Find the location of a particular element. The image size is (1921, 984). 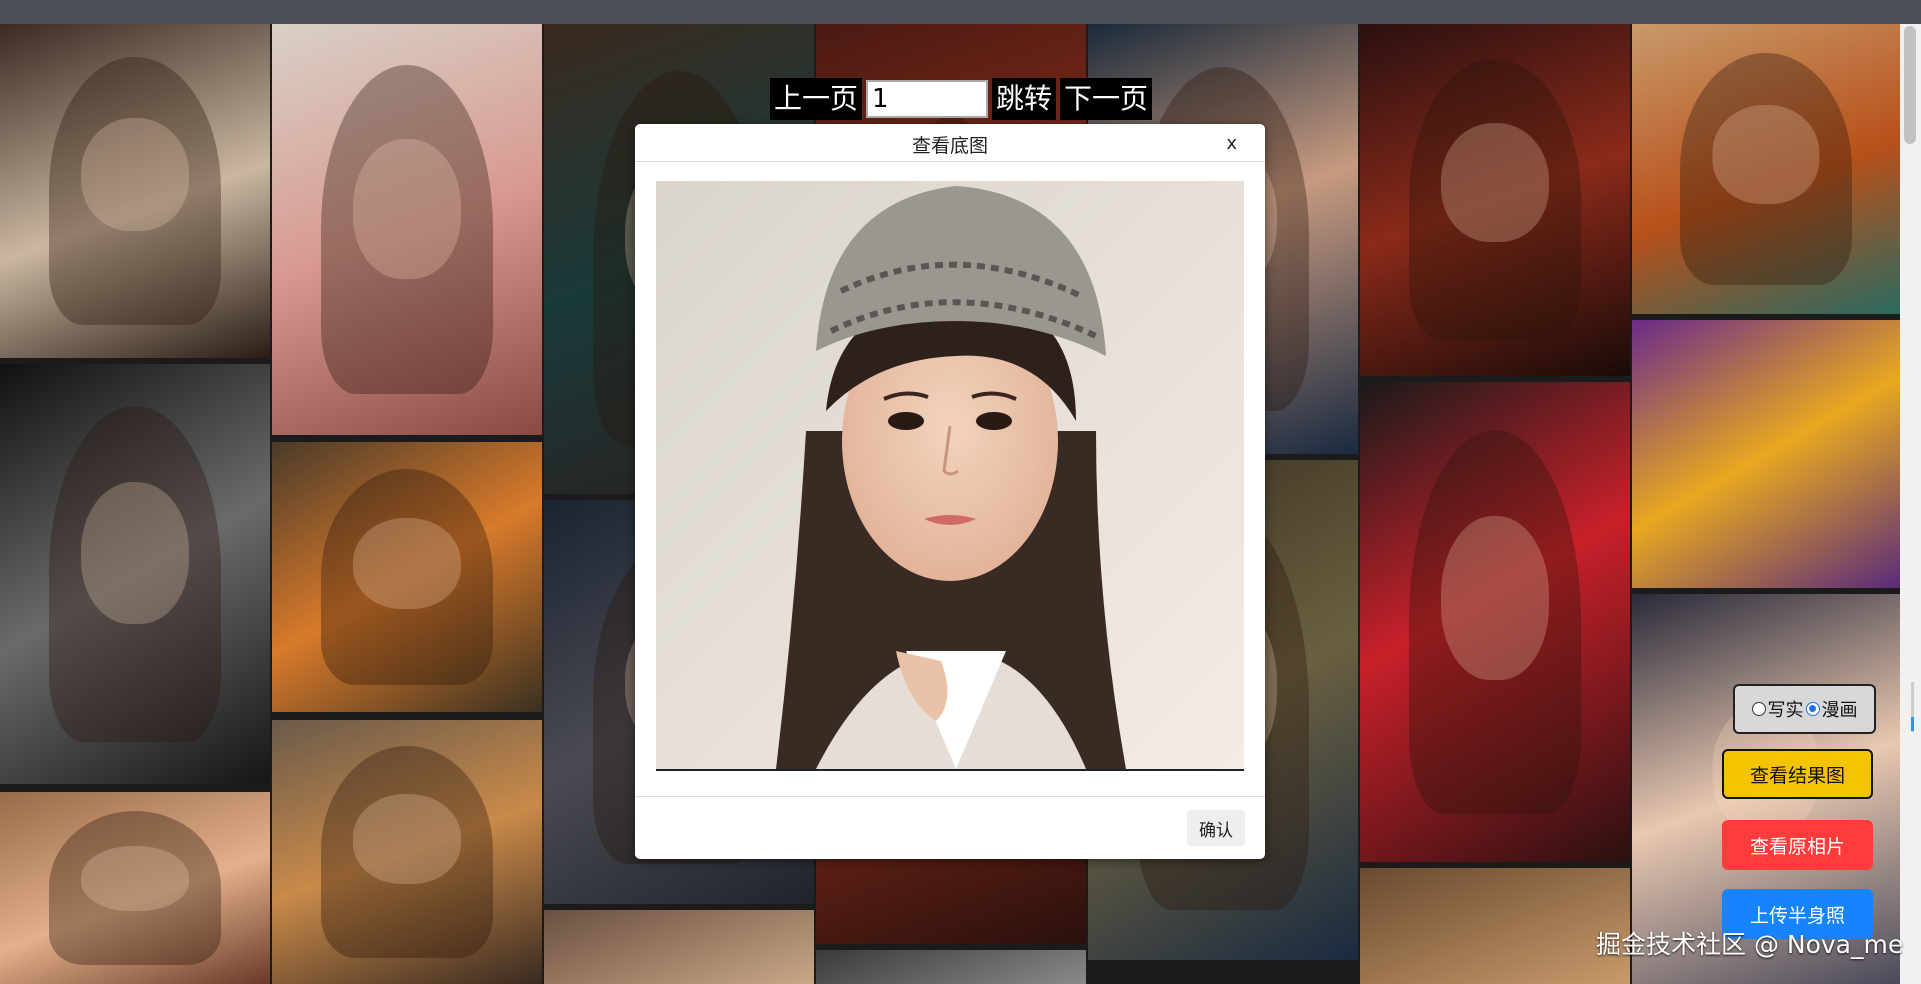

dialog-footer: 确认 is located at coordinates (950, 828).